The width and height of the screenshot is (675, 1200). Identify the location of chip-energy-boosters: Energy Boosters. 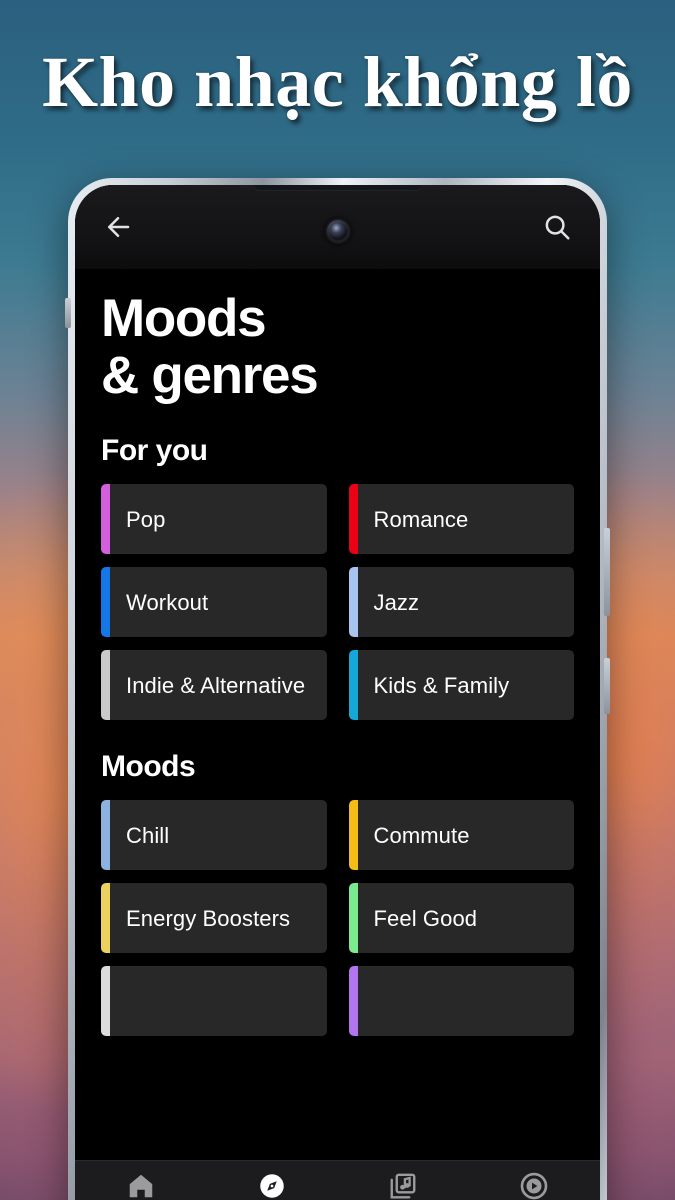
(214, 918).